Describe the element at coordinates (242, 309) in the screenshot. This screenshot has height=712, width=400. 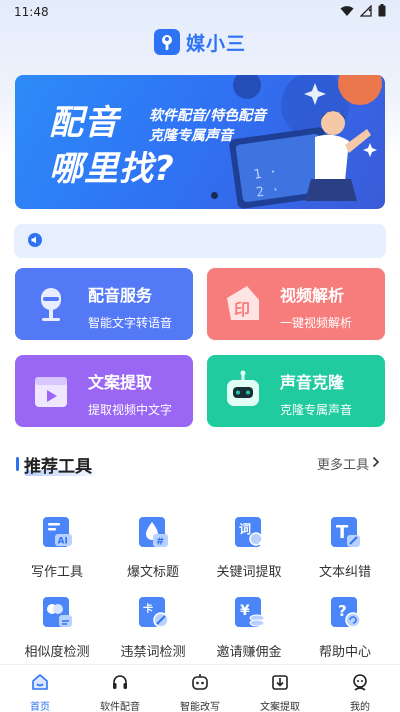
I see `svg-text: 印` at that location.